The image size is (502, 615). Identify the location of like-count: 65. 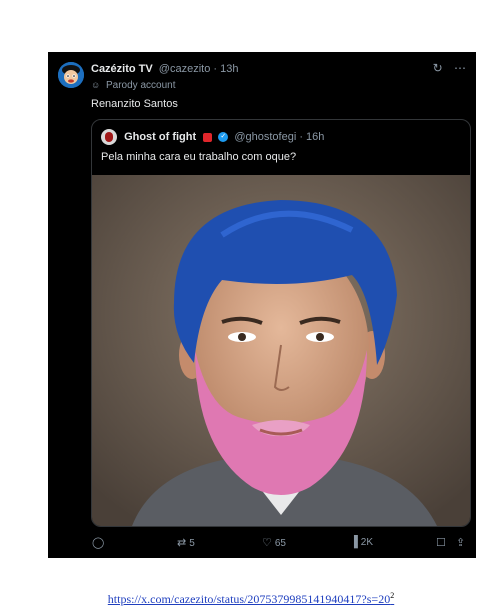
(280, 543).